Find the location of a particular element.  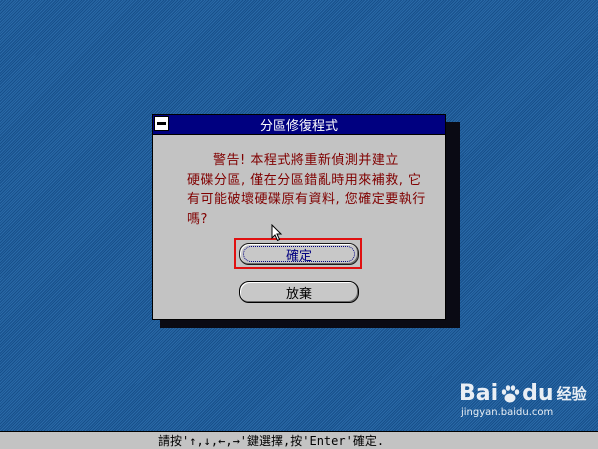

status-bar-hint: 請按'↑,↓,←,→'鍵選擇,按'Enter'確定. is located at coordinates (271, 441).